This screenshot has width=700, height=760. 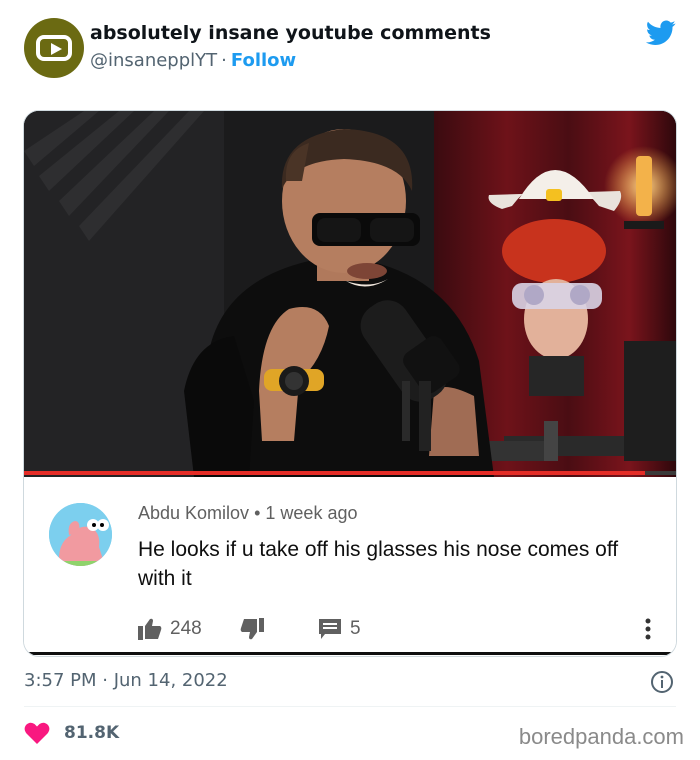 What do you see at coordinates (662, 682) in the screenshot?
I see `info-icon` at bounding box center [662, 682].